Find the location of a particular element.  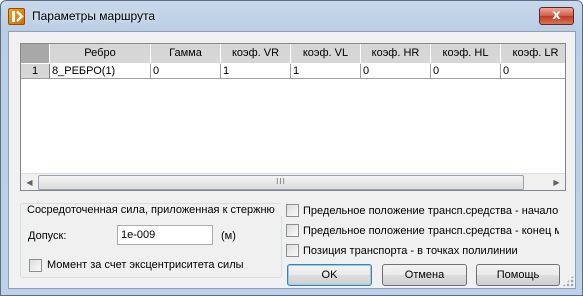

tolerance-unit: (м) is located at coordinates (228, 236).